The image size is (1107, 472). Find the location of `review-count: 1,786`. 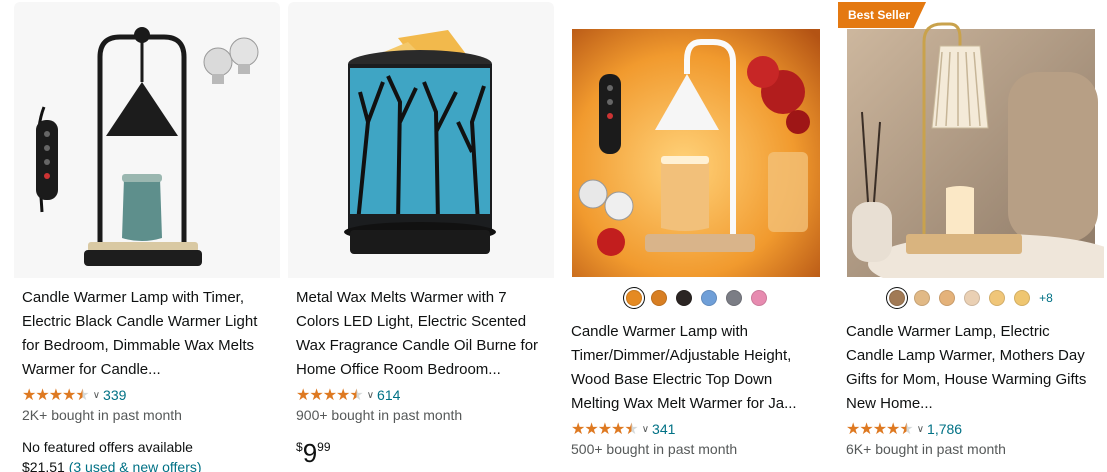

review-count: 1,786 is located at coordinates (944, 429).